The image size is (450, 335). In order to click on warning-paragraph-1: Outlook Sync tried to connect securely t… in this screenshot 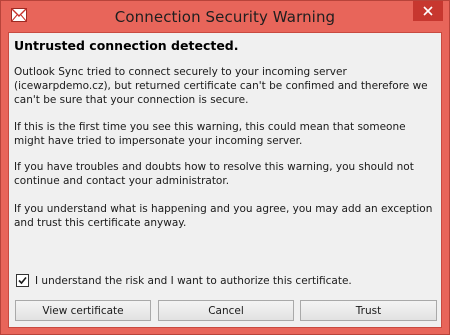, I will do `click(221, 86)`.